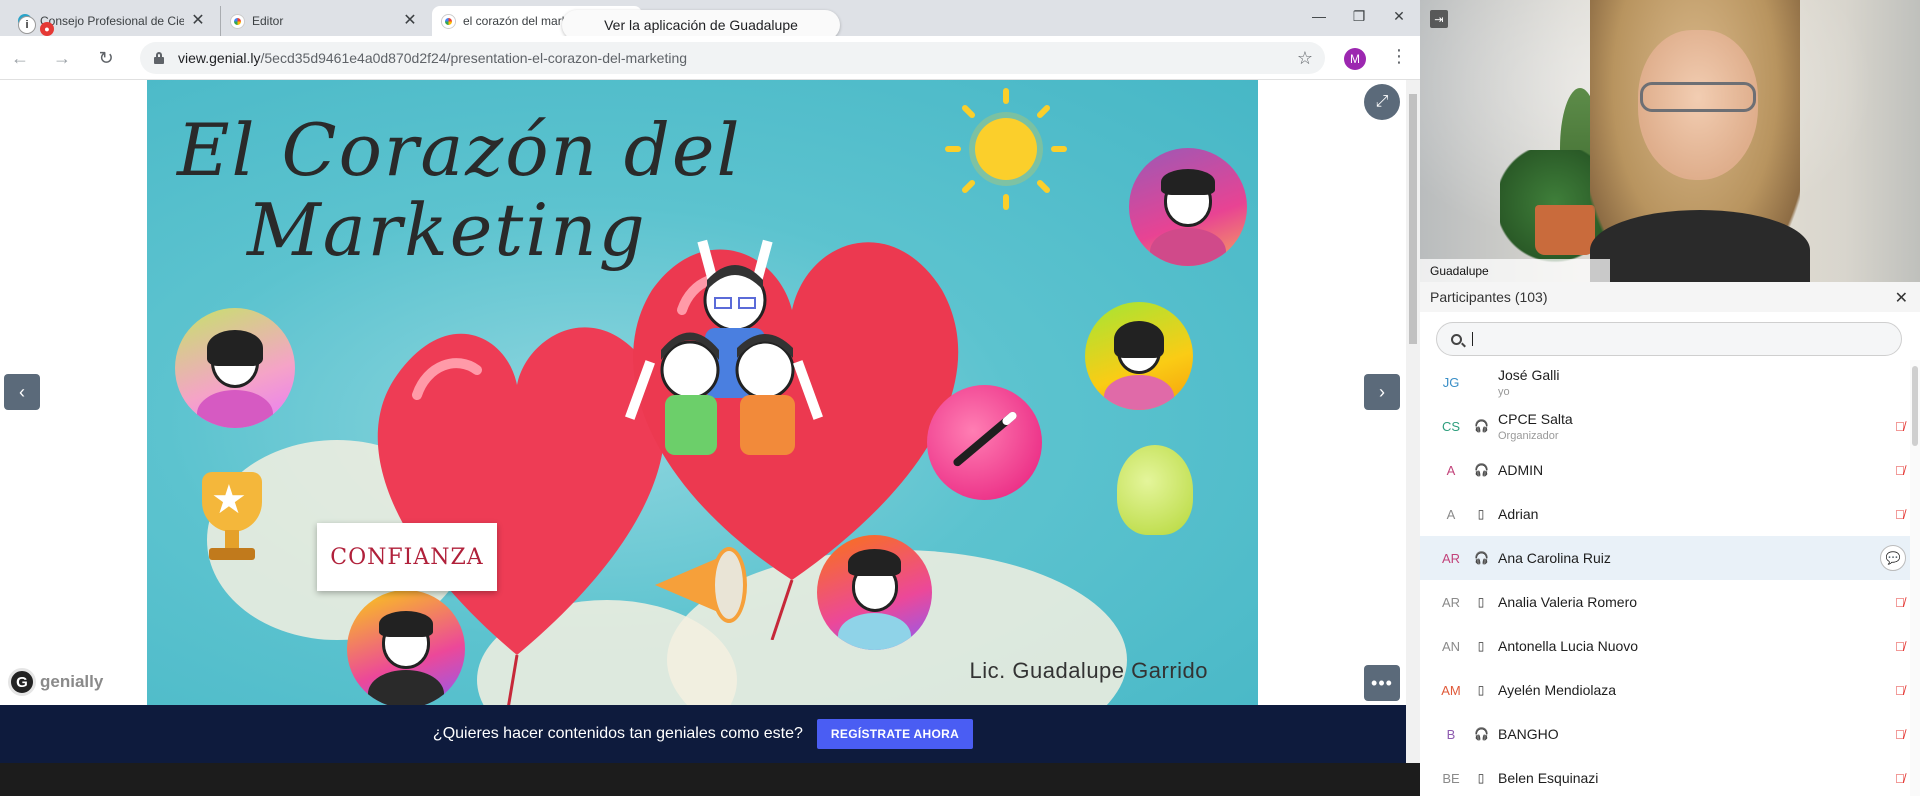 This screenshot has height=796, width=1920. What do you see at coordinates (447, 230) in the screenshot?
I see `slide-title-line-2: Marketing` at bounding box center [447, 230].